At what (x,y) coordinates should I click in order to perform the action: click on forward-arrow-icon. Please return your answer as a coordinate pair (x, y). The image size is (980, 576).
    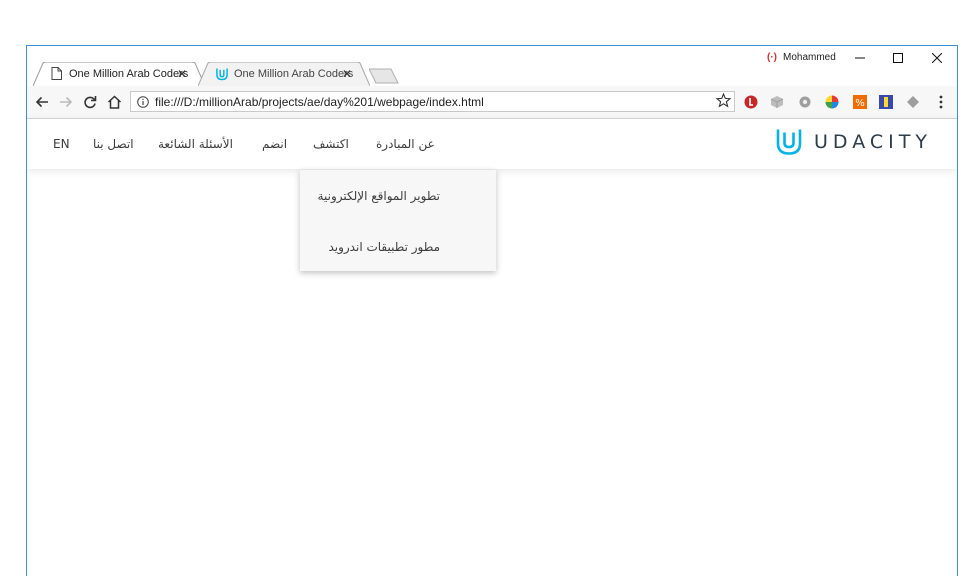
    Looking at the image, I should click on (66, 102).